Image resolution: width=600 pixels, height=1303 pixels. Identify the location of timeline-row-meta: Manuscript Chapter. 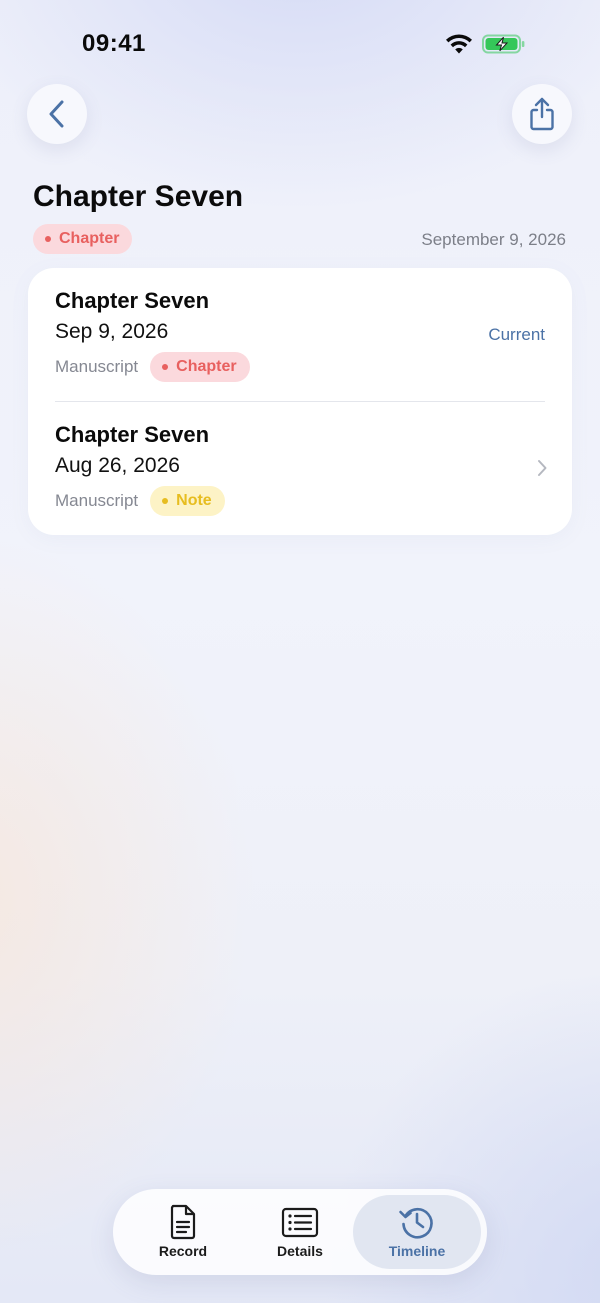
(152, 367).